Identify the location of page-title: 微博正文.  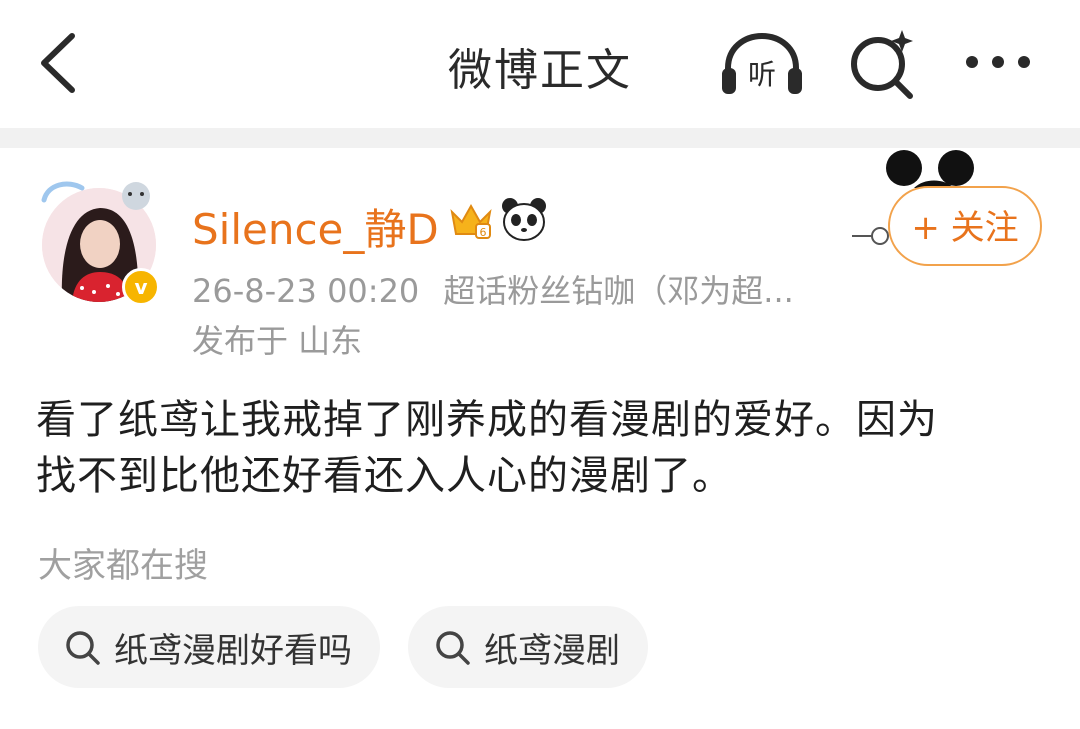
(540, 70).